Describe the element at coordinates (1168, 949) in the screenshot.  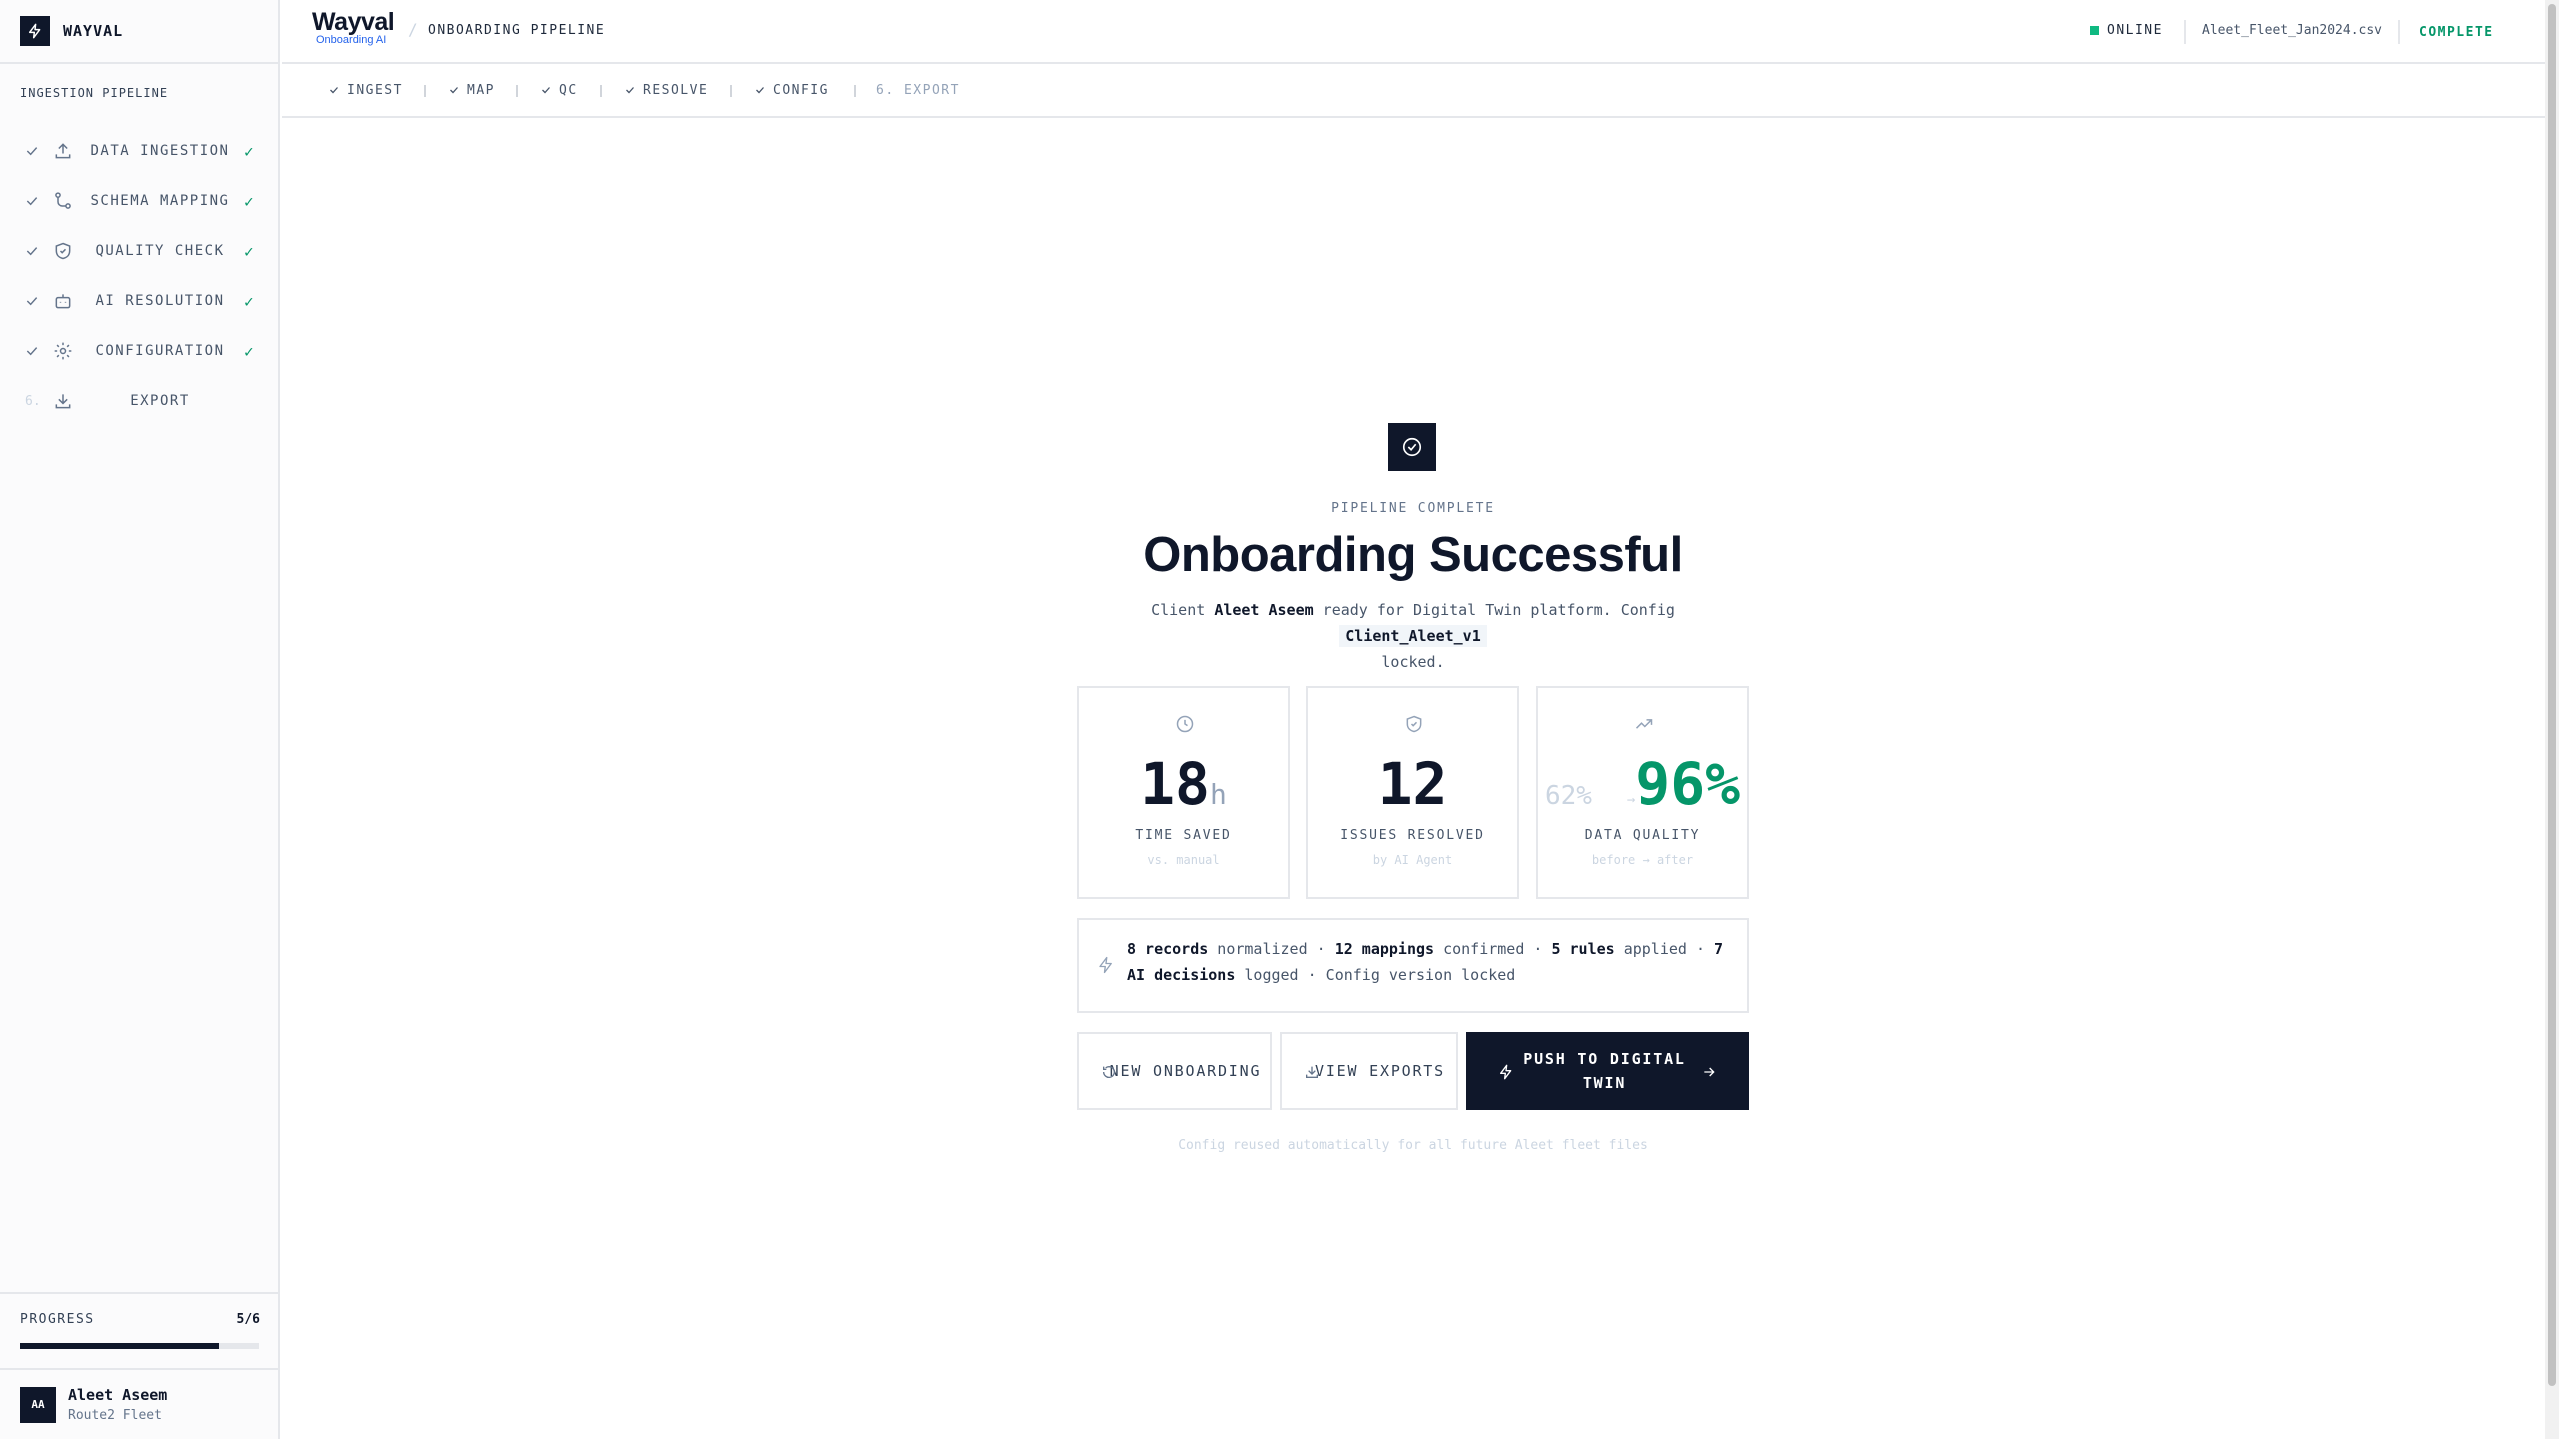
I see `records-count: 8 records` at that location.